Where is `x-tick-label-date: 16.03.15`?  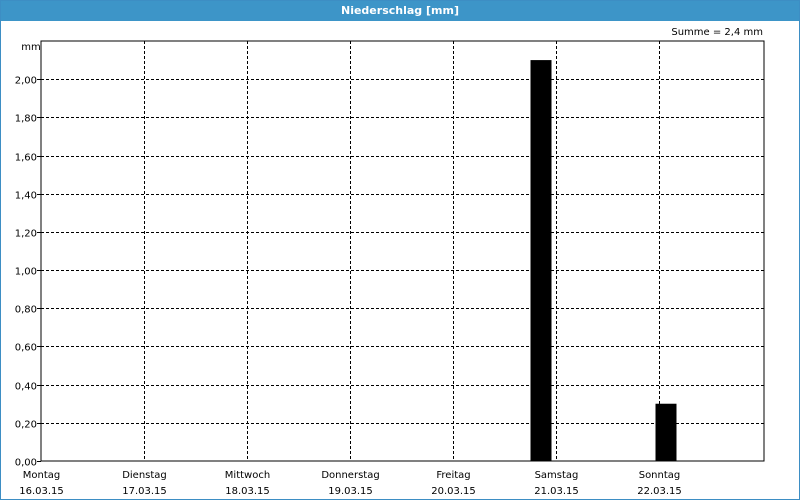
x-tick-label-date: 16.03.15 is located at coordinates (41, 491).